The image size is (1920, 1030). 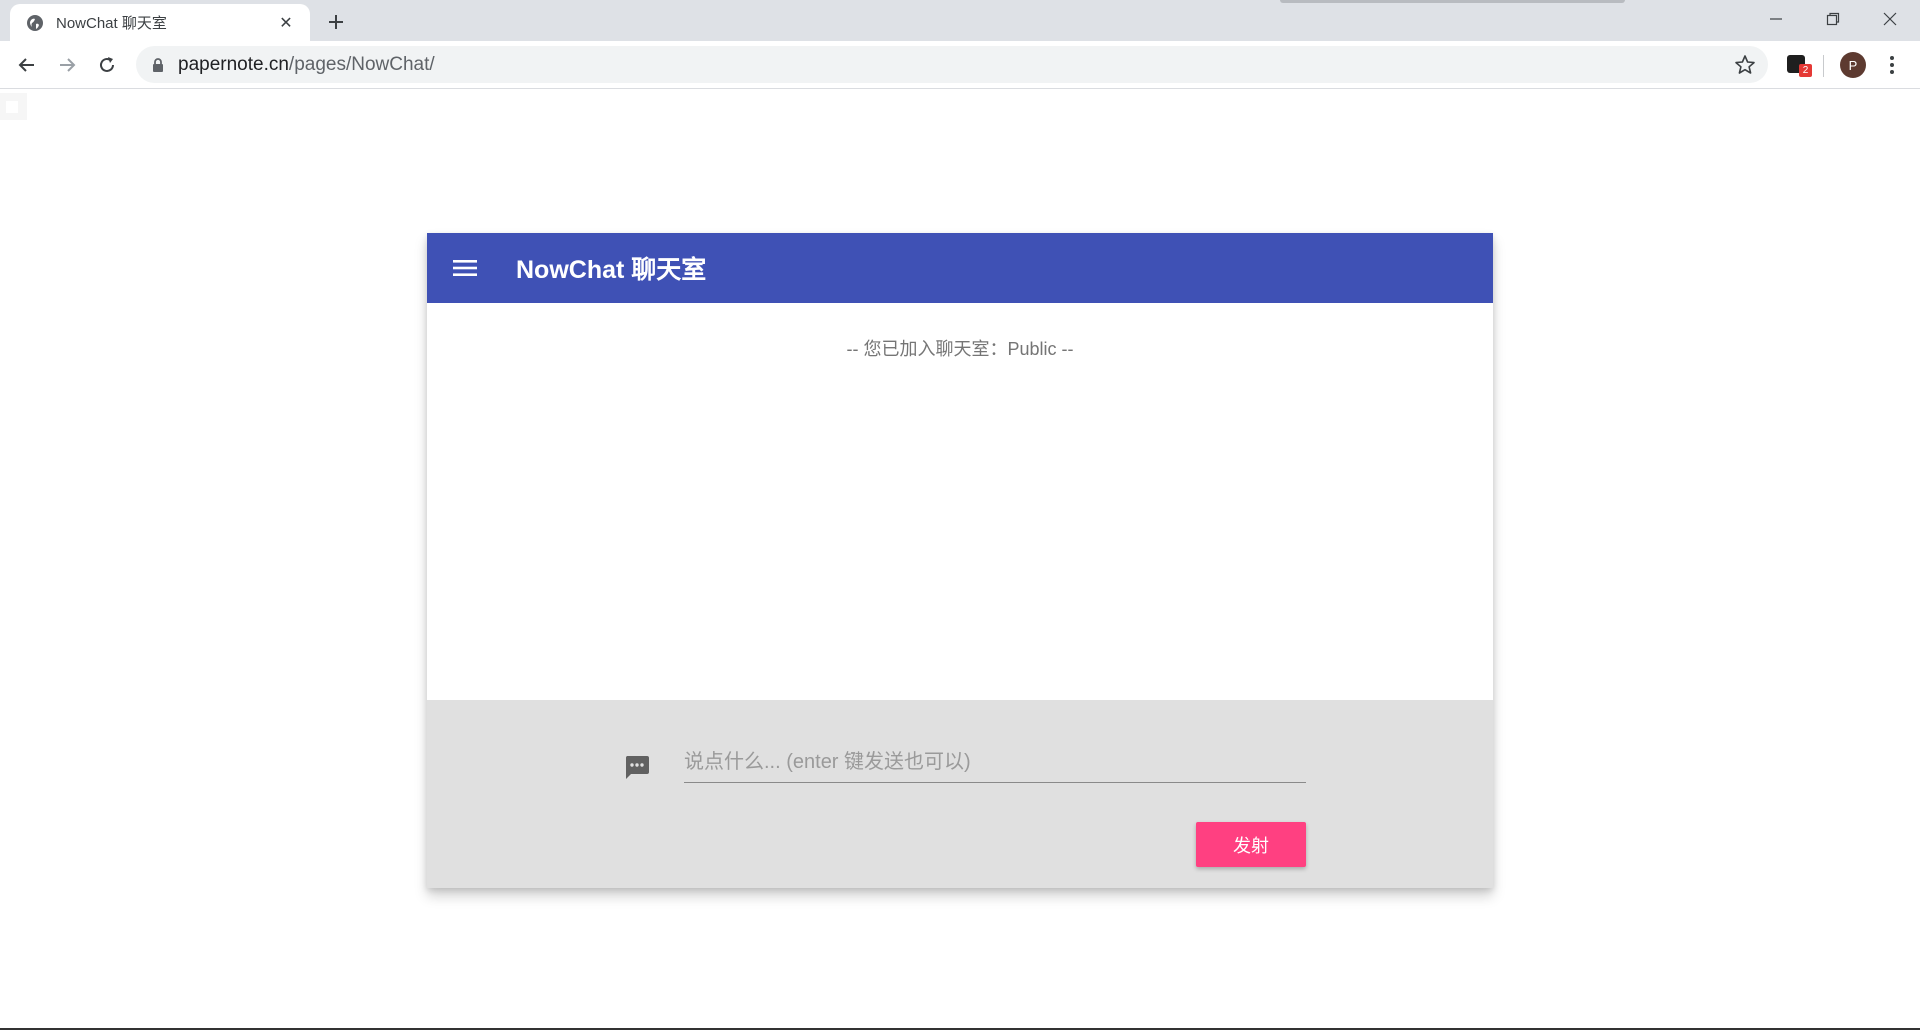 I want to click on hamburger-icon, so click(x=465, y=268).